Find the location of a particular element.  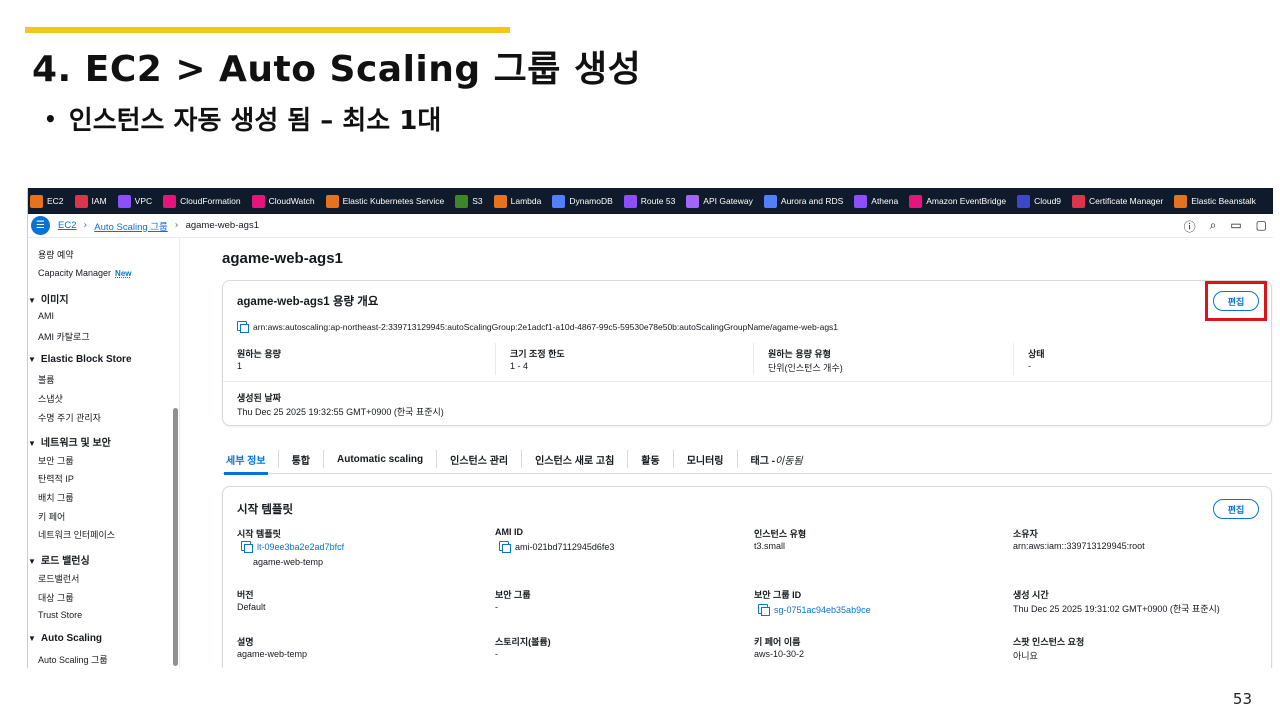

service-shortcut: CloudFormation is located at coordinates (202, 201).